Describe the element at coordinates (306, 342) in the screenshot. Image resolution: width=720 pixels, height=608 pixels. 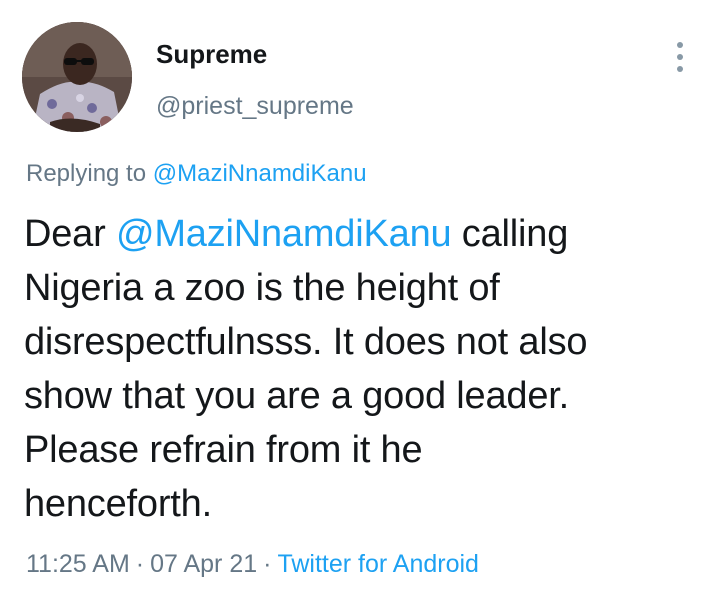
I see `tweet-line: disrespectfulnsss. It does not also` at that location.